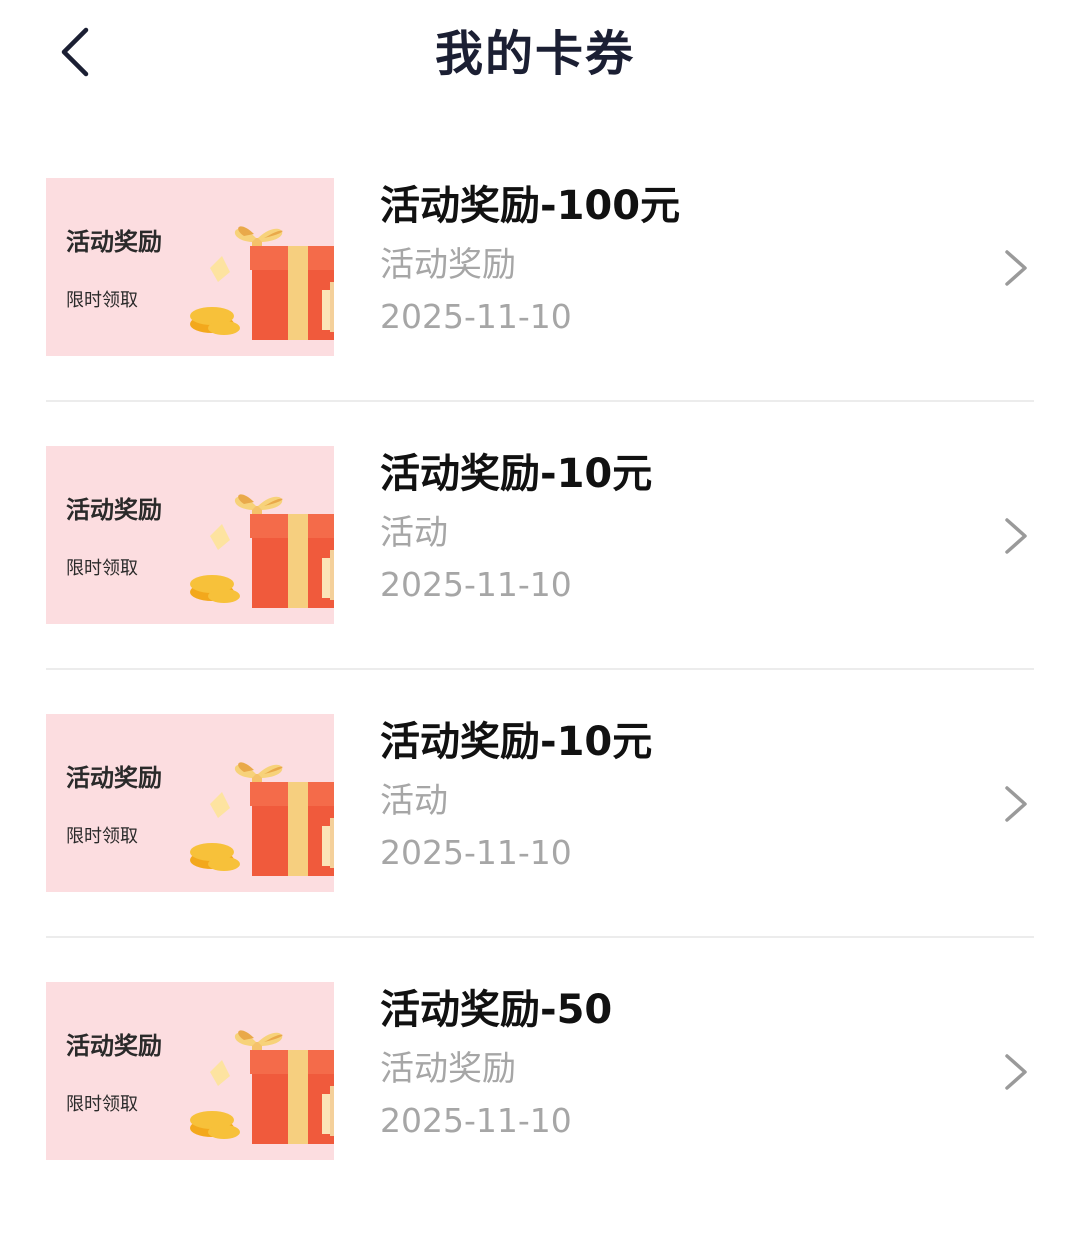 The image size is (1070, 1250). What do you see at coordinates (496, 1010) in the screenshot?
I see `coupon-title: 活动奖励-50` at bounding box center [496, 1010].